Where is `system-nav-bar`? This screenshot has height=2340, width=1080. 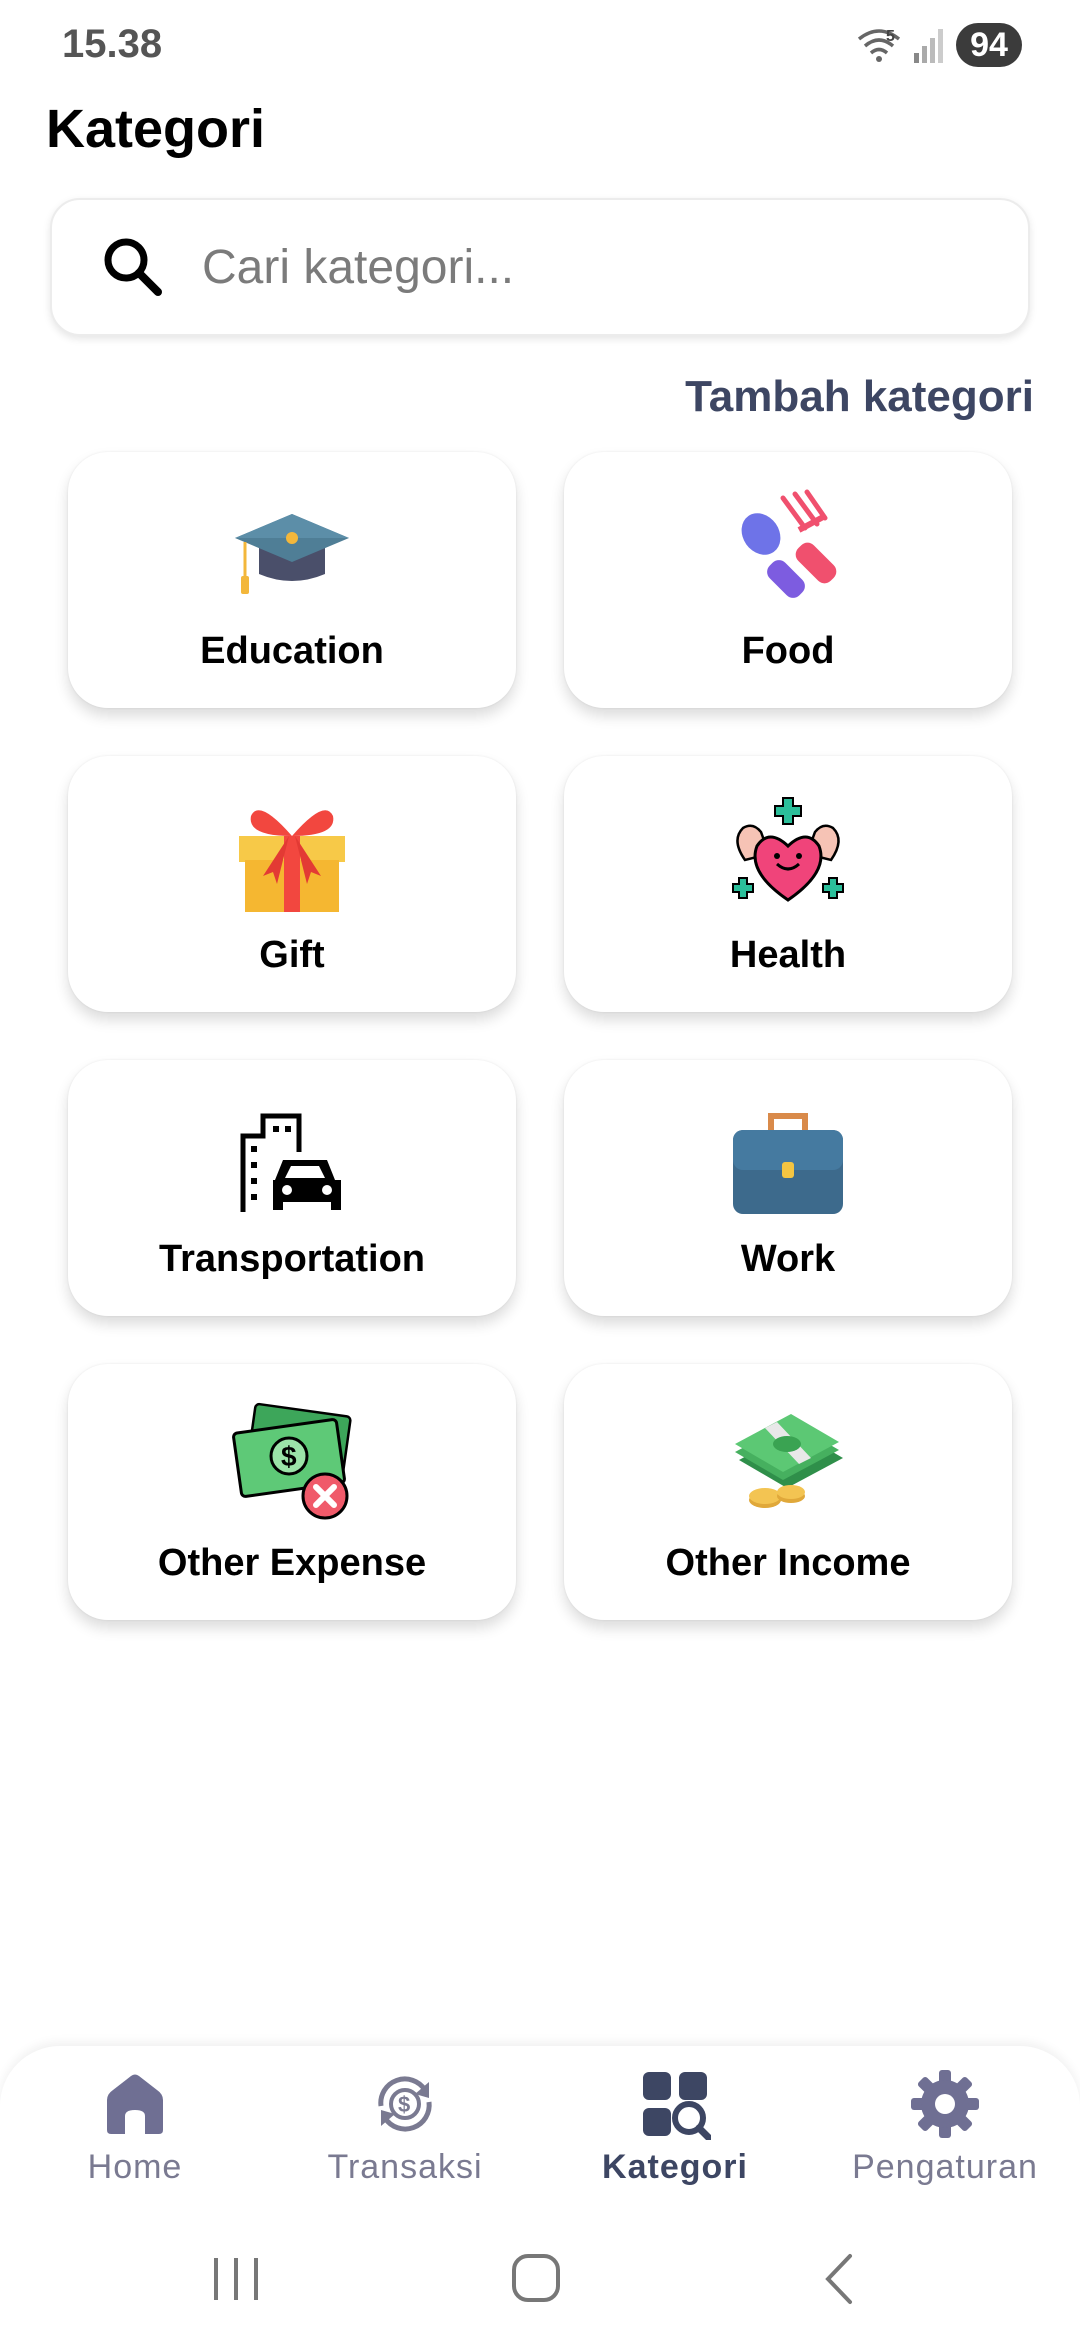 system-nav-bar is located at coordinates (540, 2281).